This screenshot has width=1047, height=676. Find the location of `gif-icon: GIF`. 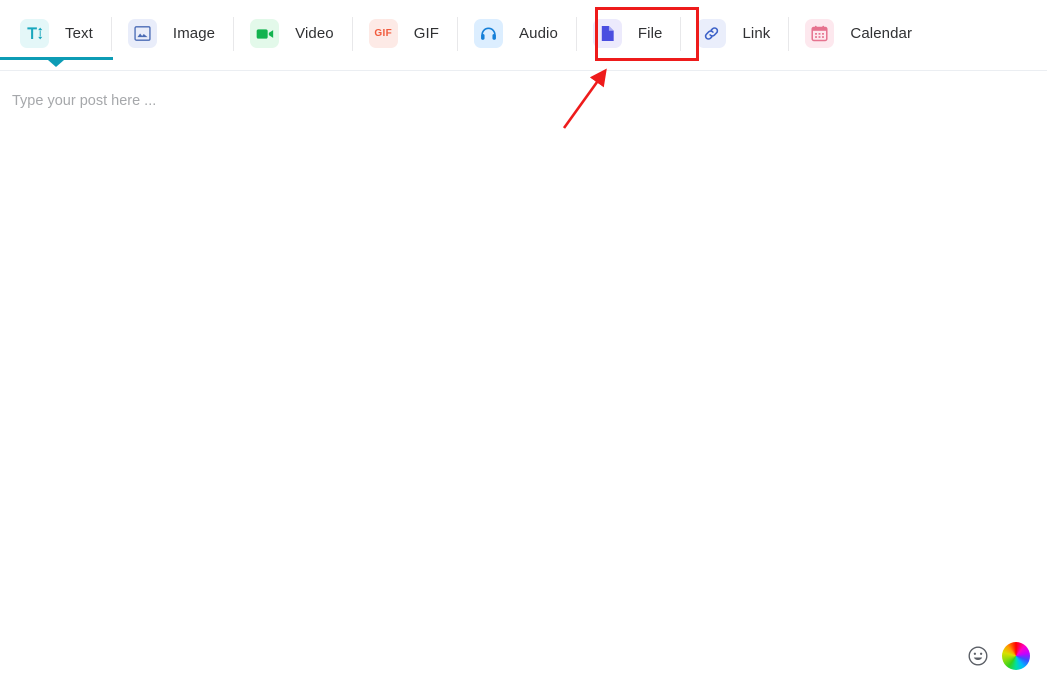

gif-icon: GIF is located at coordinates (383, 33).